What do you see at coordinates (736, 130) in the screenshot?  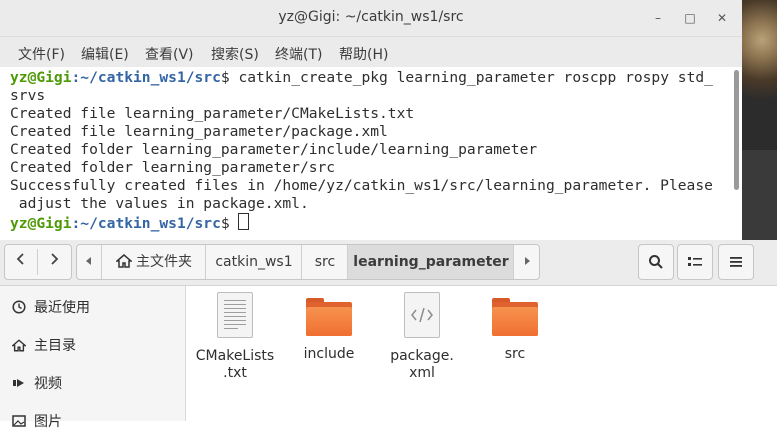 I see `terminal-scrollbar` at bounding box center [736, 130].